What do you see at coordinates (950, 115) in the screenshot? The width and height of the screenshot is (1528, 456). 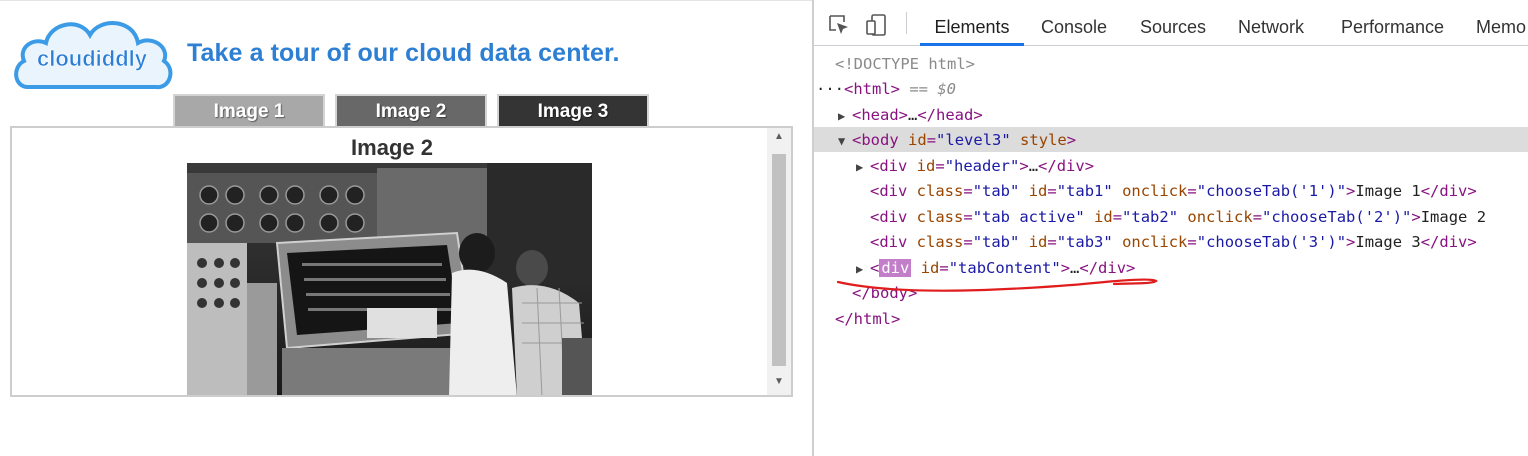 I see `head-close-tag: </head>` at bounding box center [950, 115].